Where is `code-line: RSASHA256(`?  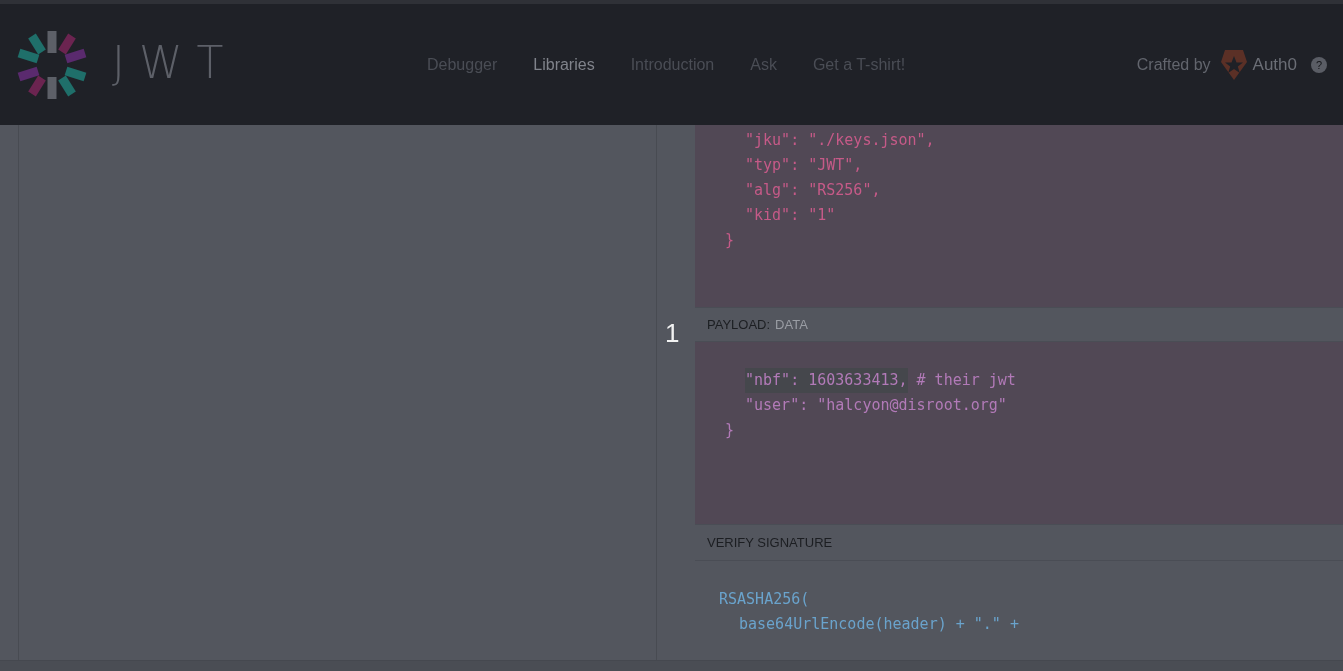 code-line: RSASHA256( is located at coordinates (764, 600).